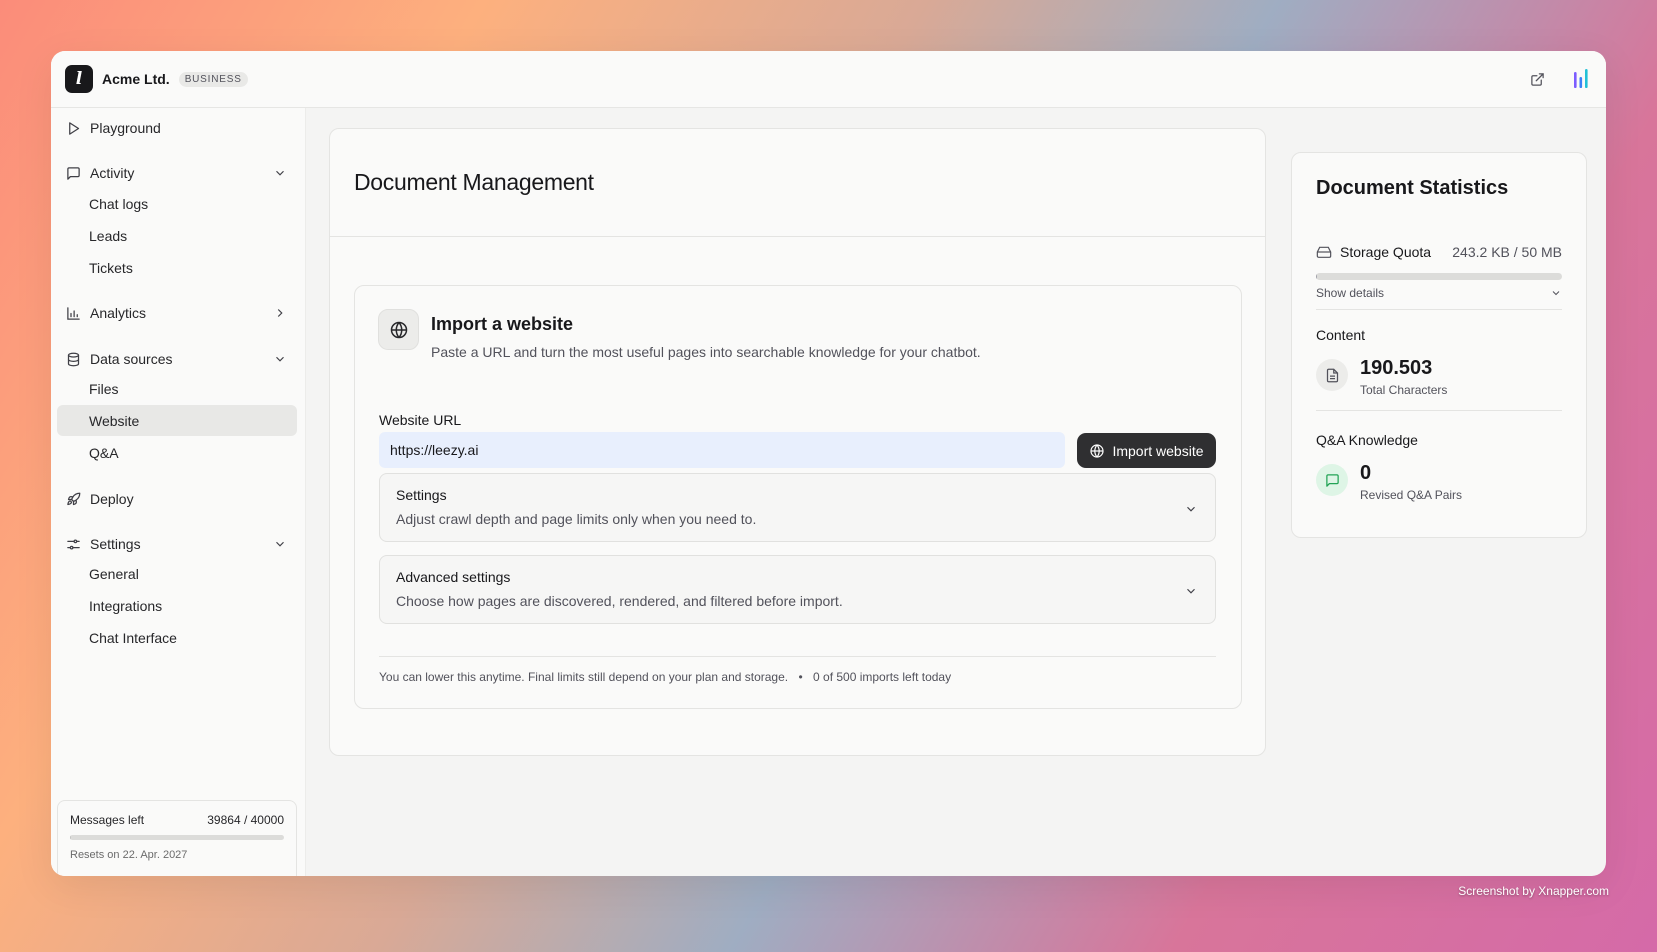  Describe the element at coordinates (177, 605) in the screenshot. I see `sidebar-item-integrations: Integrations` at that location.